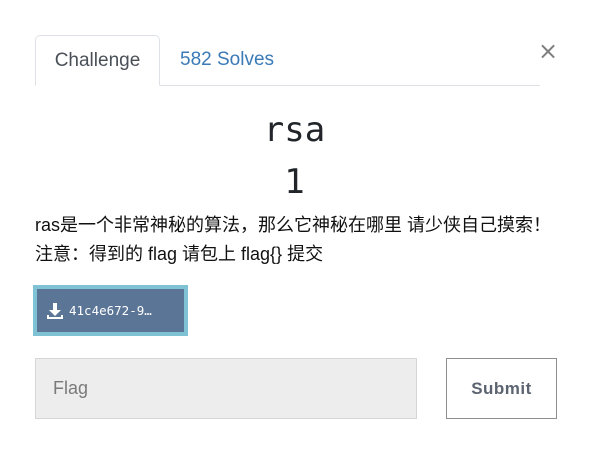  Describe the element at coordinates (226, 388) in the screenshot. I see `flag-input` at that location.